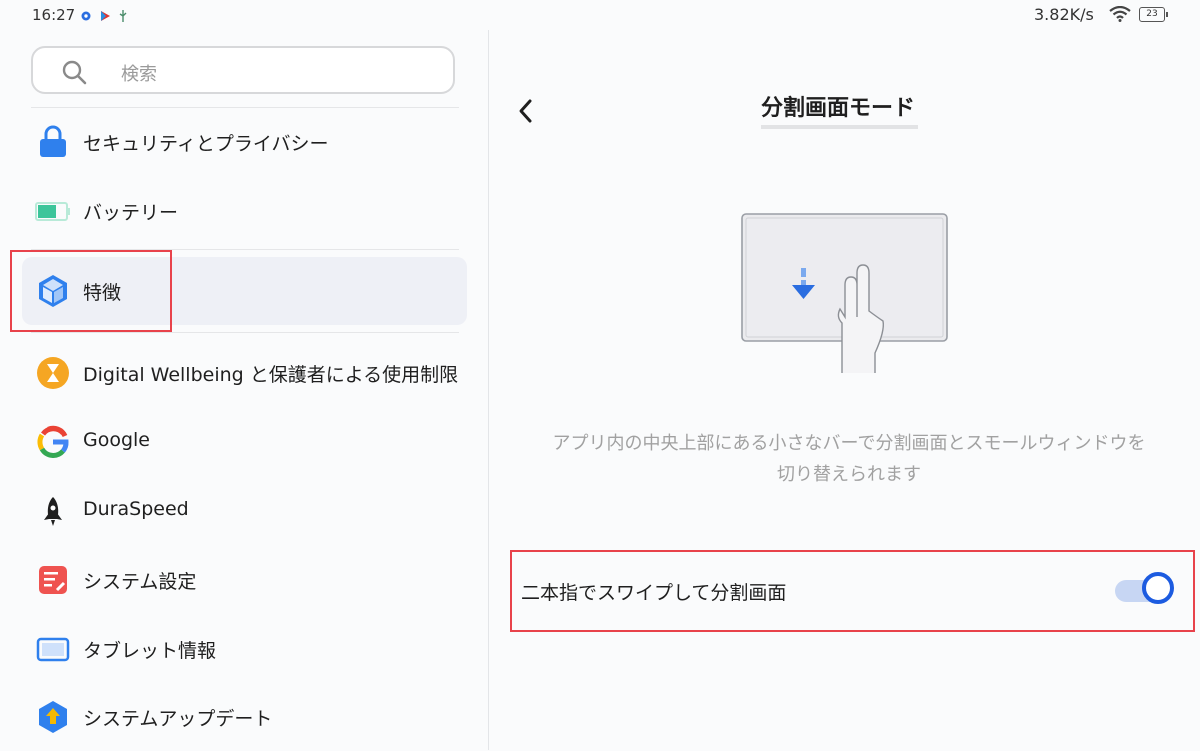 The image size is (1200, 751). What do you see at coordinates (244, 649) in the screenshot?
I see `menu-item-tablet-info: タブレット情報` at bounding box center [244, 649].